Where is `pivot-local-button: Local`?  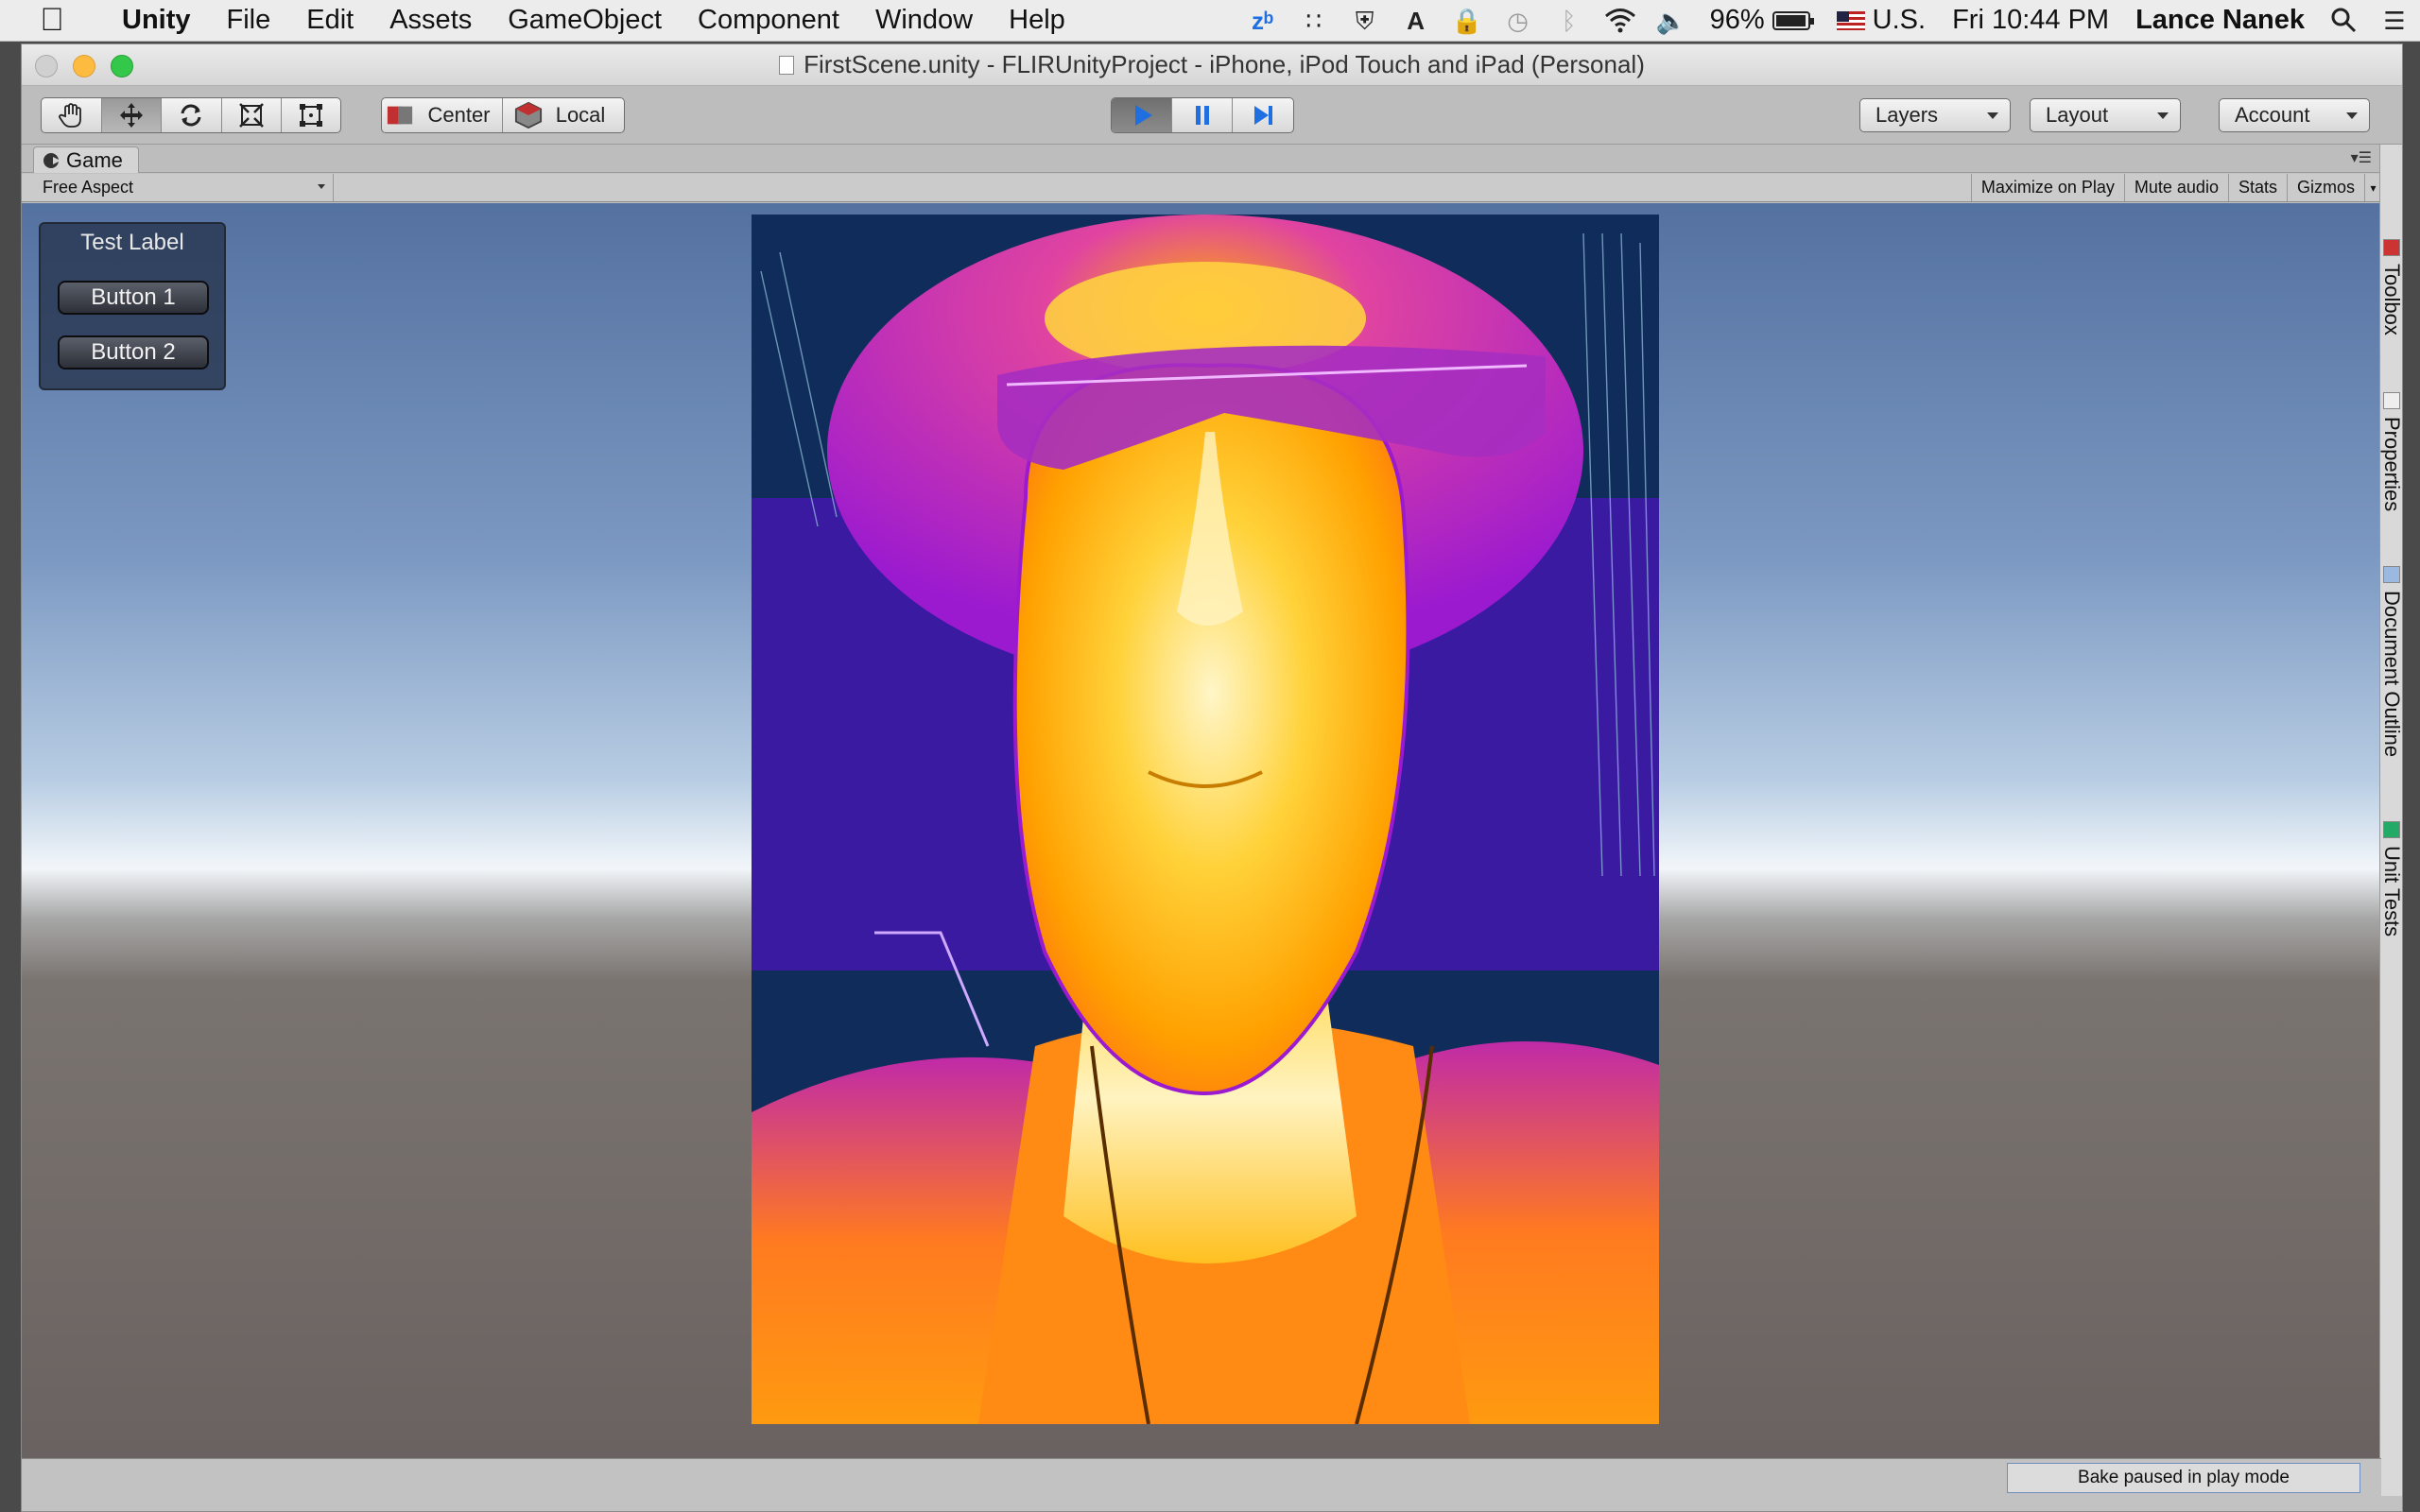 pivot-local-button: Local is located at coordinates (563, 115).